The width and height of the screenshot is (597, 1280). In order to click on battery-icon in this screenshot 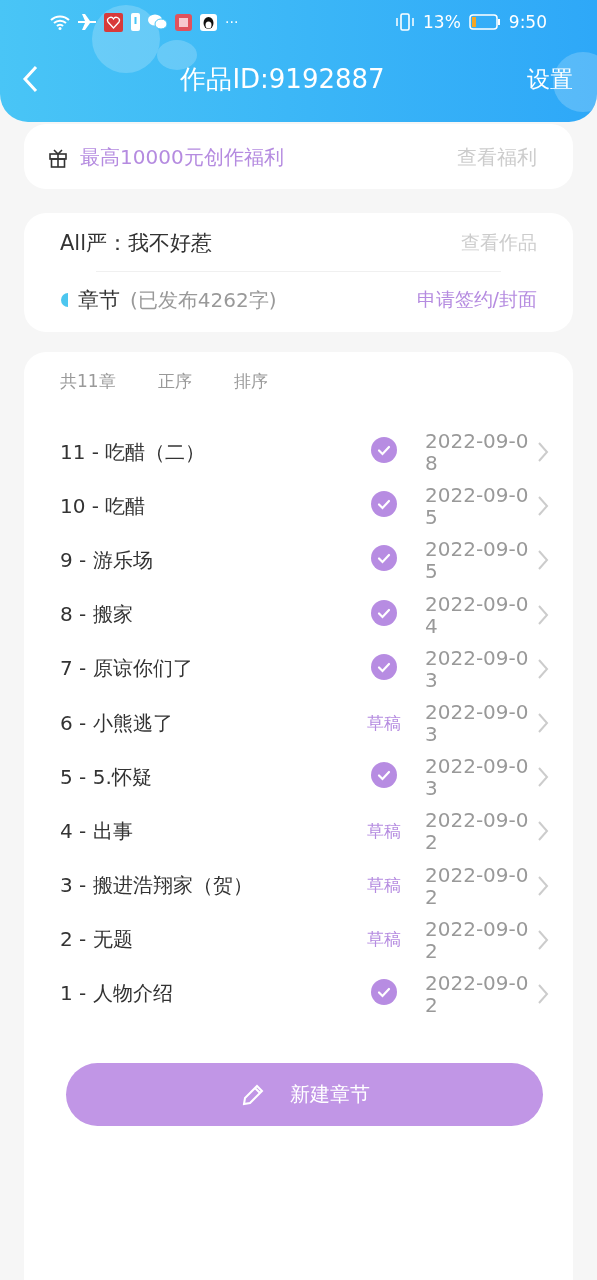, I will do `click(484, 22)`.